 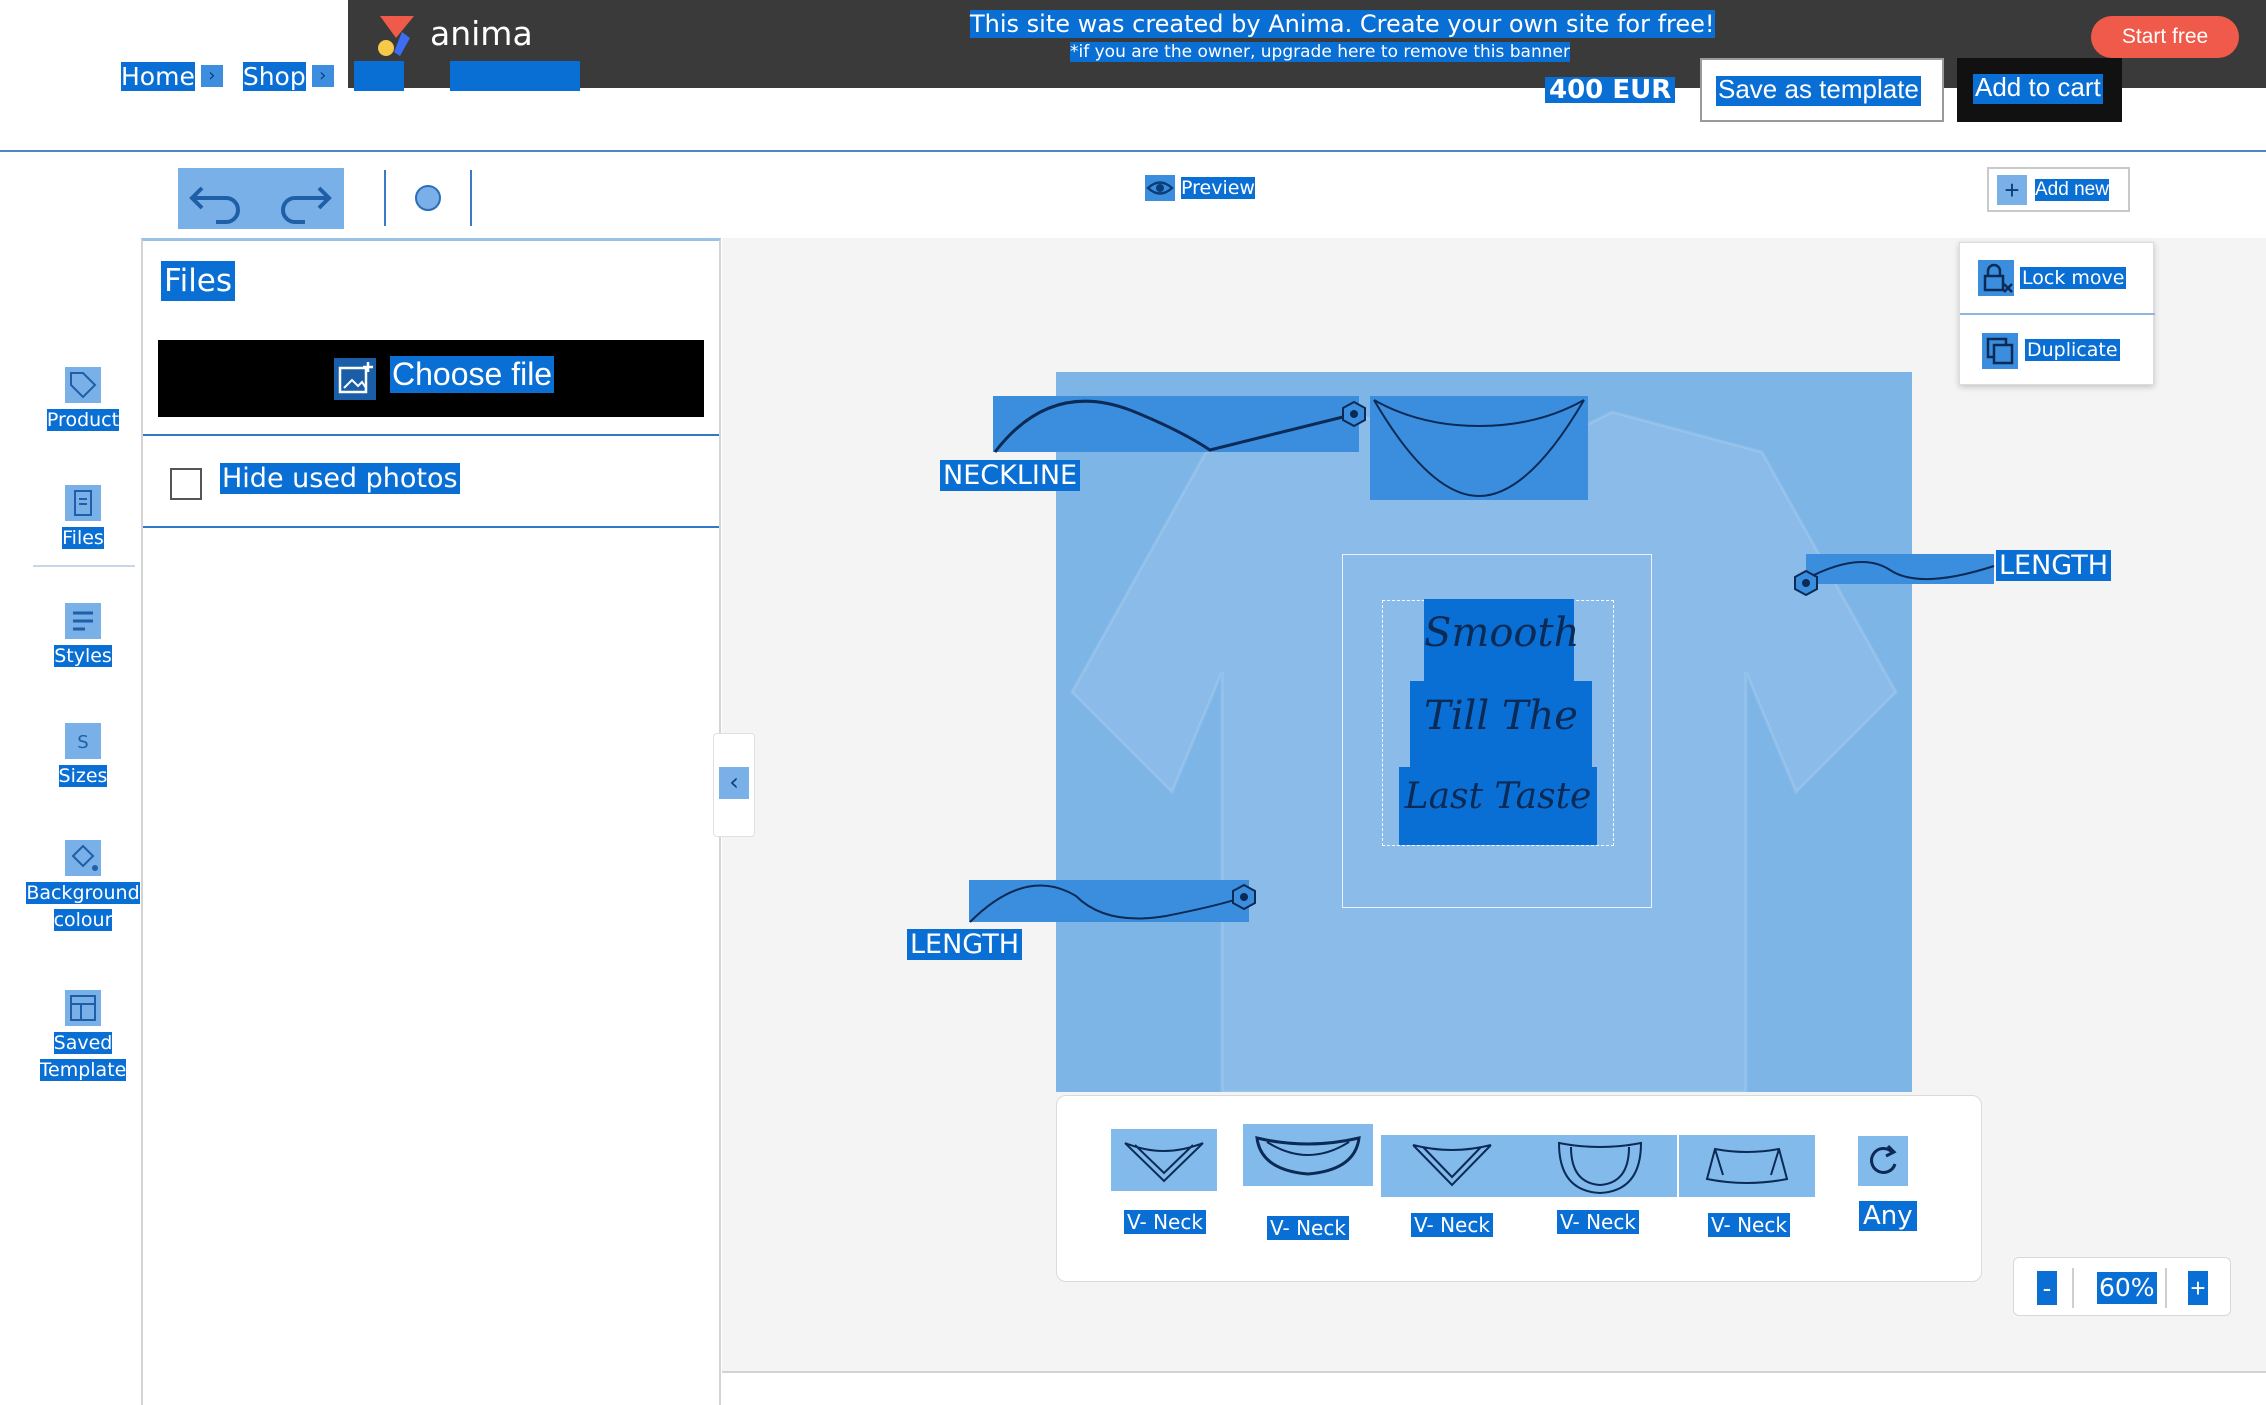 I want to click on sizes-icon: S, so click(x=83, y=741).